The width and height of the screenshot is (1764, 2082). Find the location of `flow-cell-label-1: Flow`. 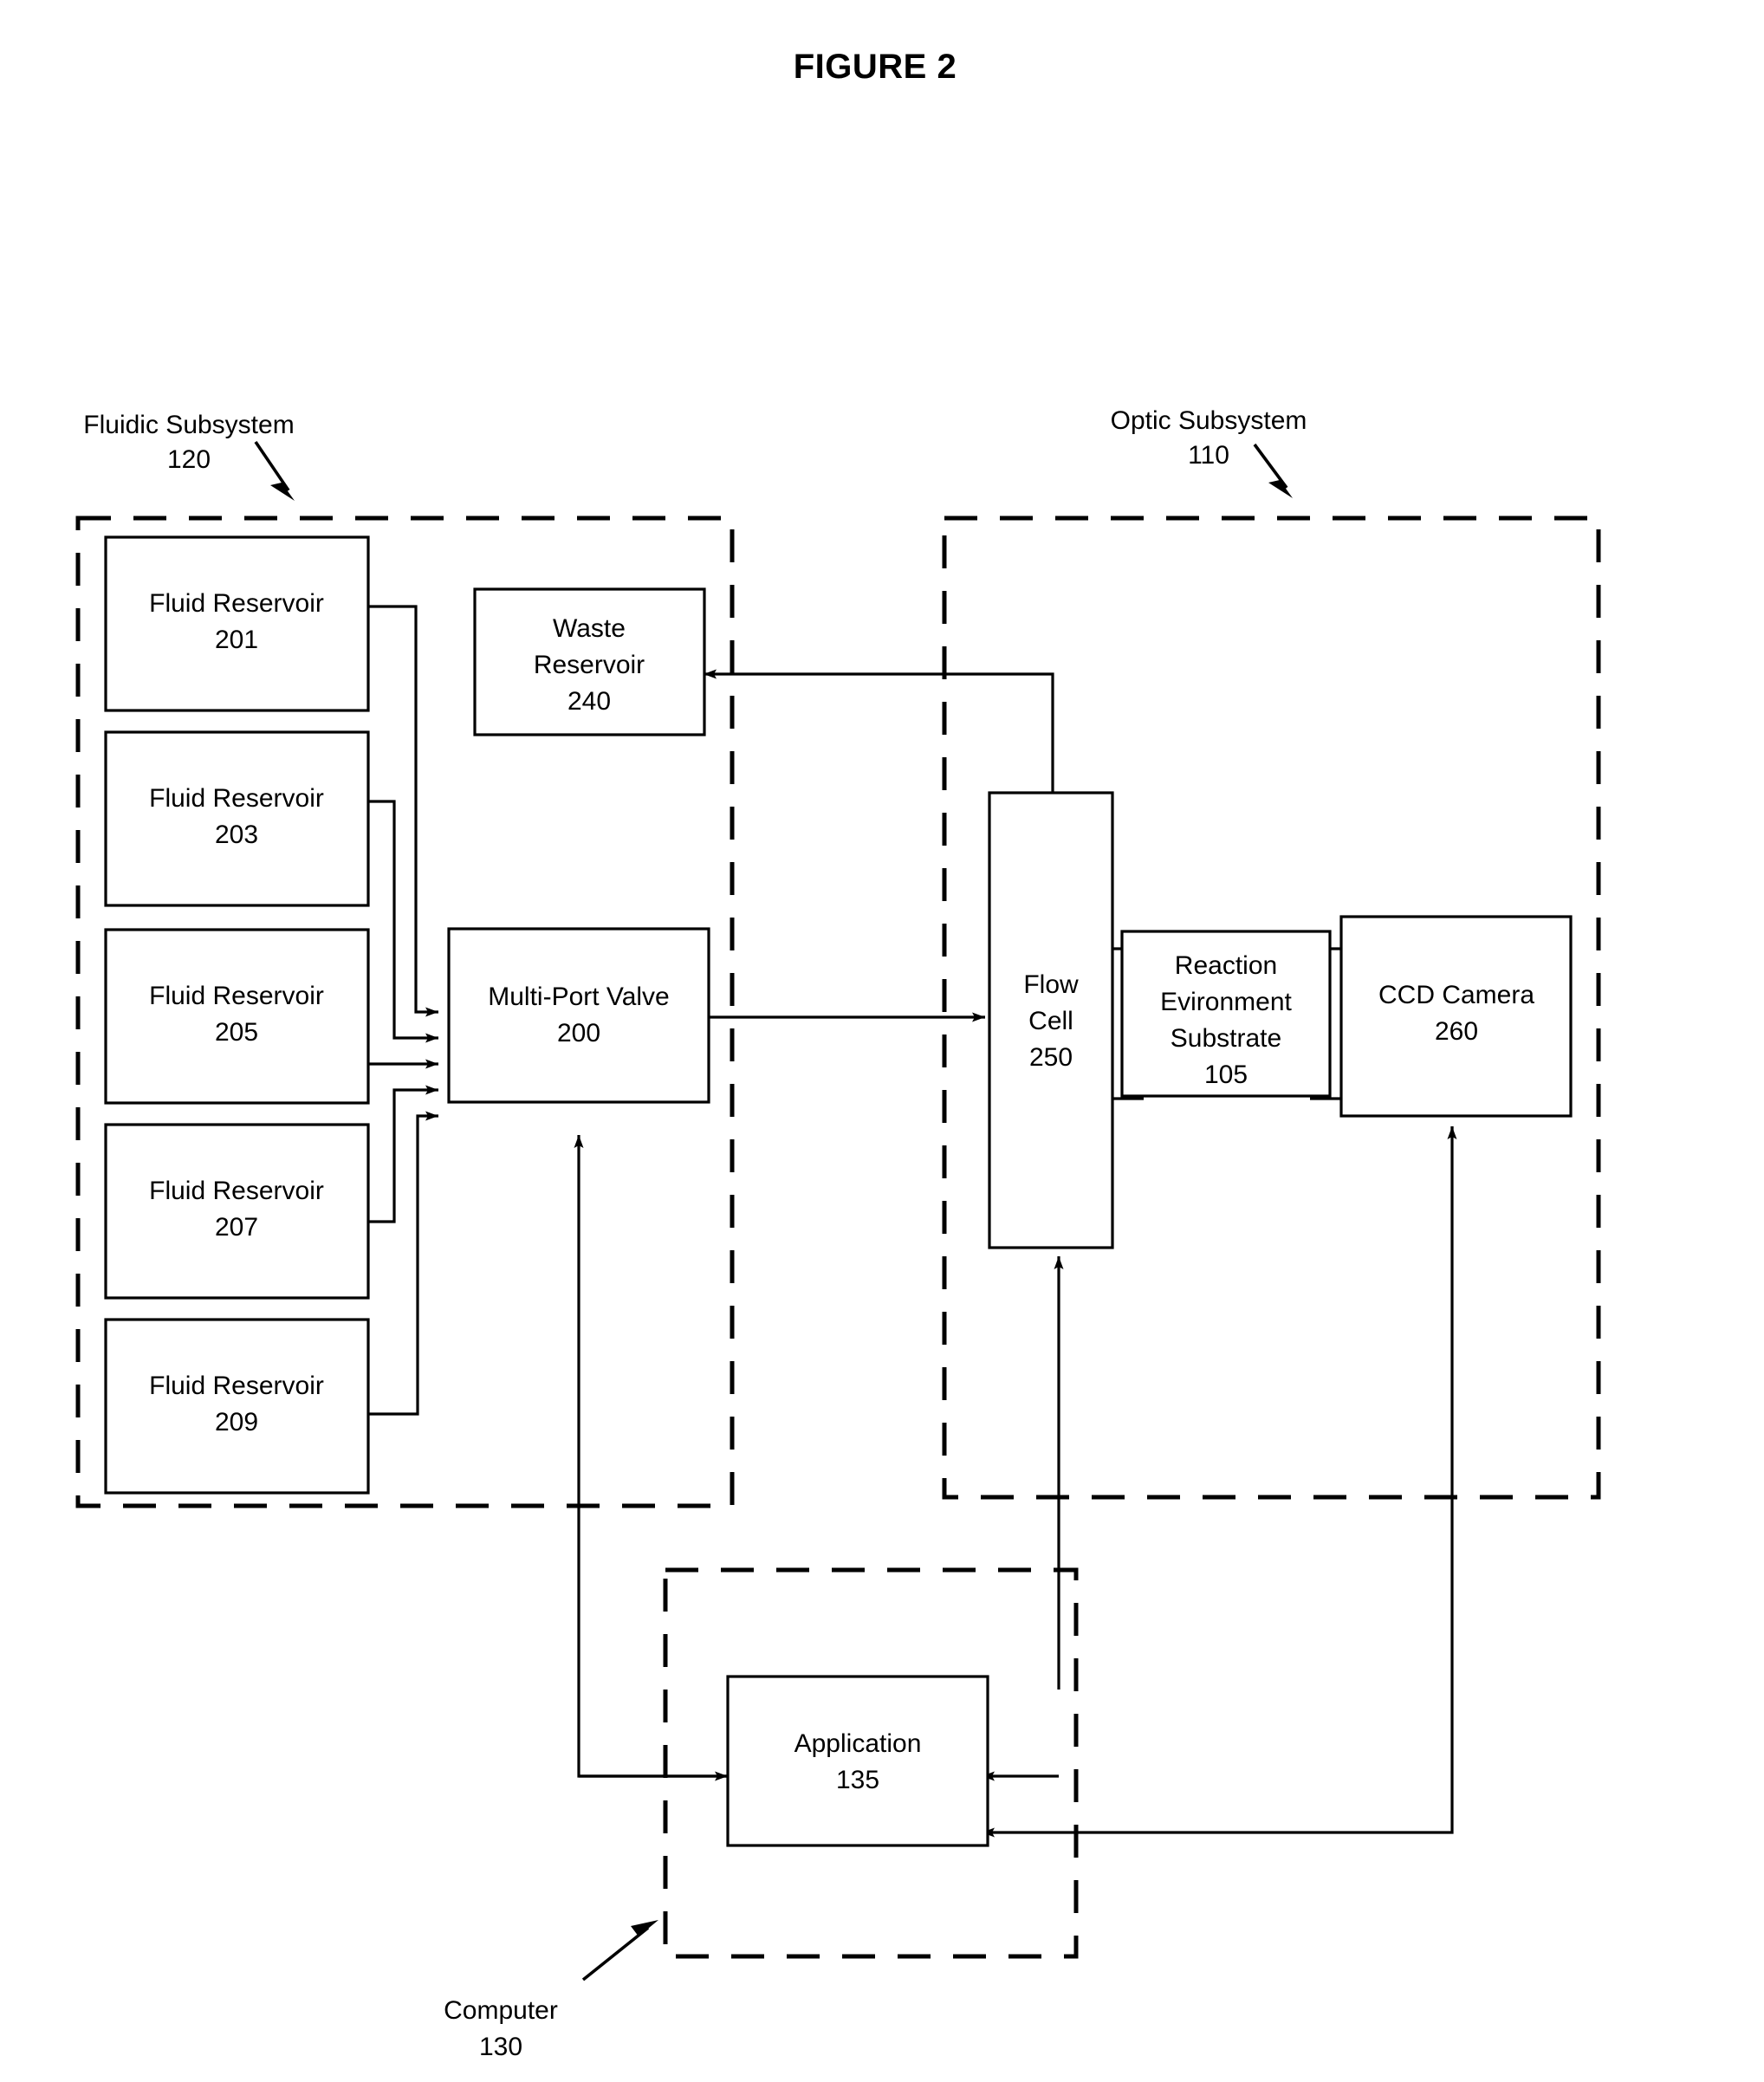

flow-cell-label-1: Flow is located at coordinates (1051, 984).